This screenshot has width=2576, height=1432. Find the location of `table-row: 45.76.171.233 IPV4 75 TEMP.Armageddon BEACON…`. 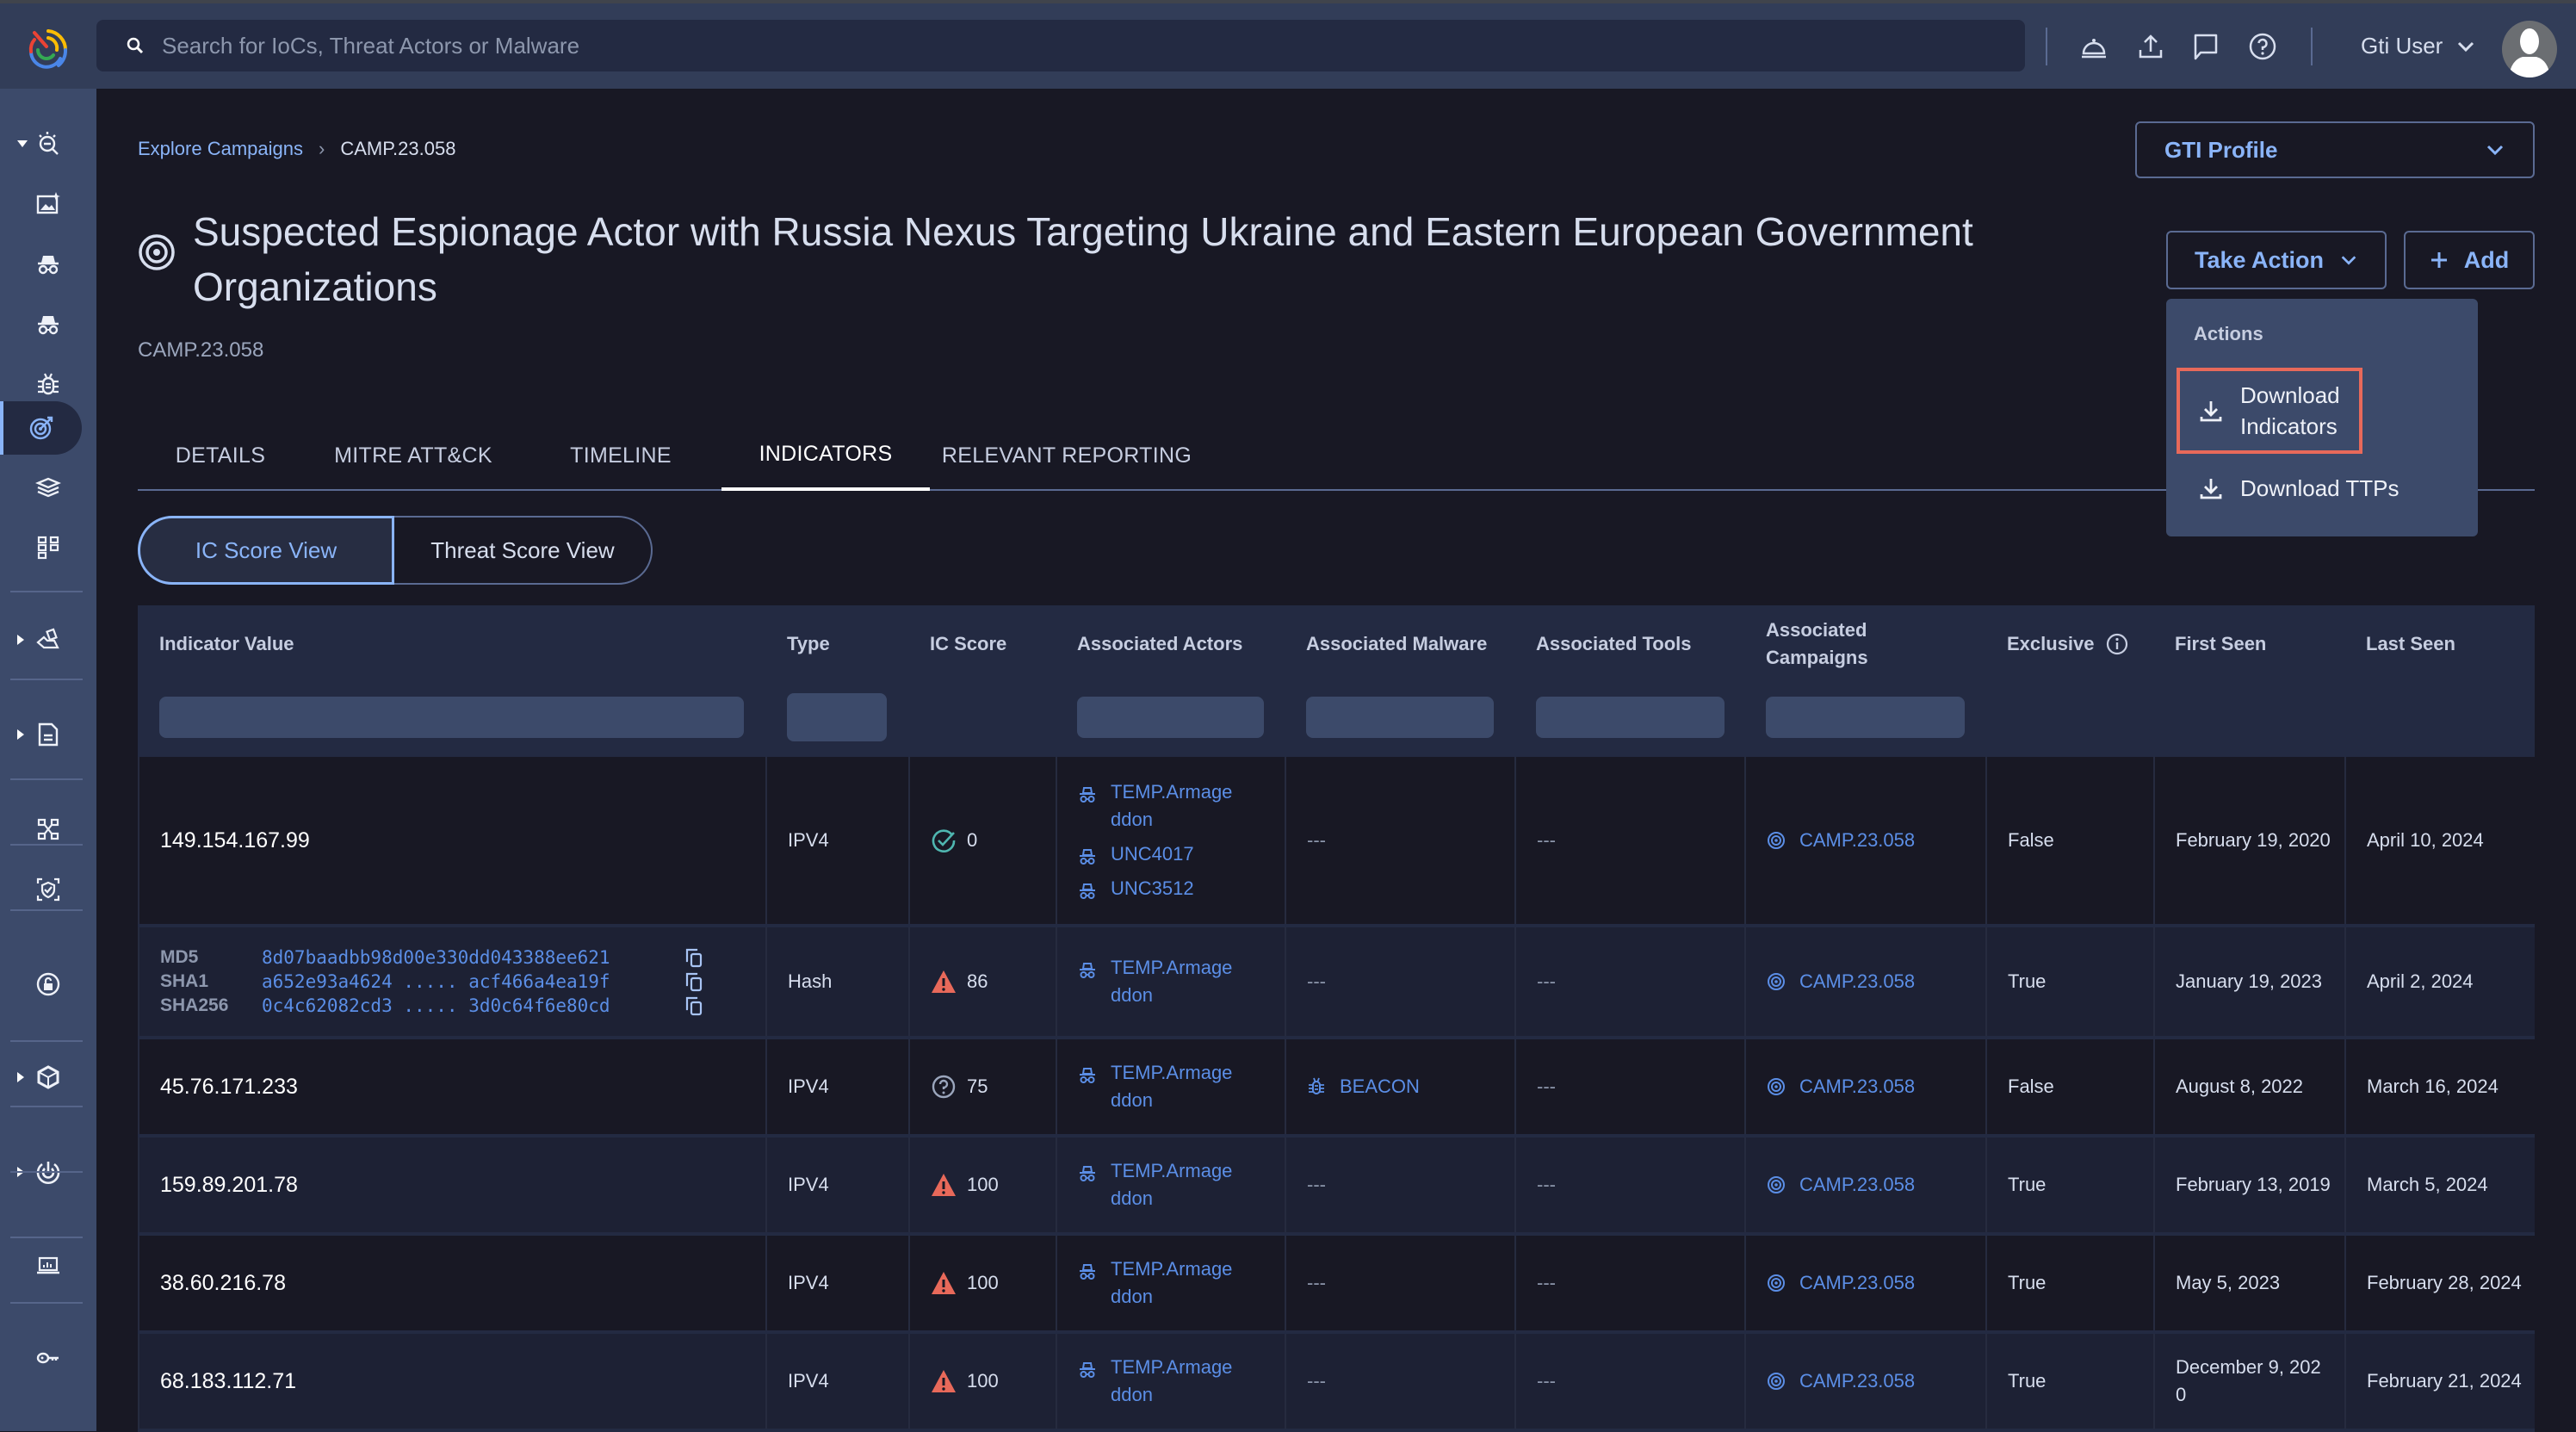

table-row: 45.76.171.233 IPV4 75 TEMP.Armageddon BEACON… is located at coordinates (1337, 1088).